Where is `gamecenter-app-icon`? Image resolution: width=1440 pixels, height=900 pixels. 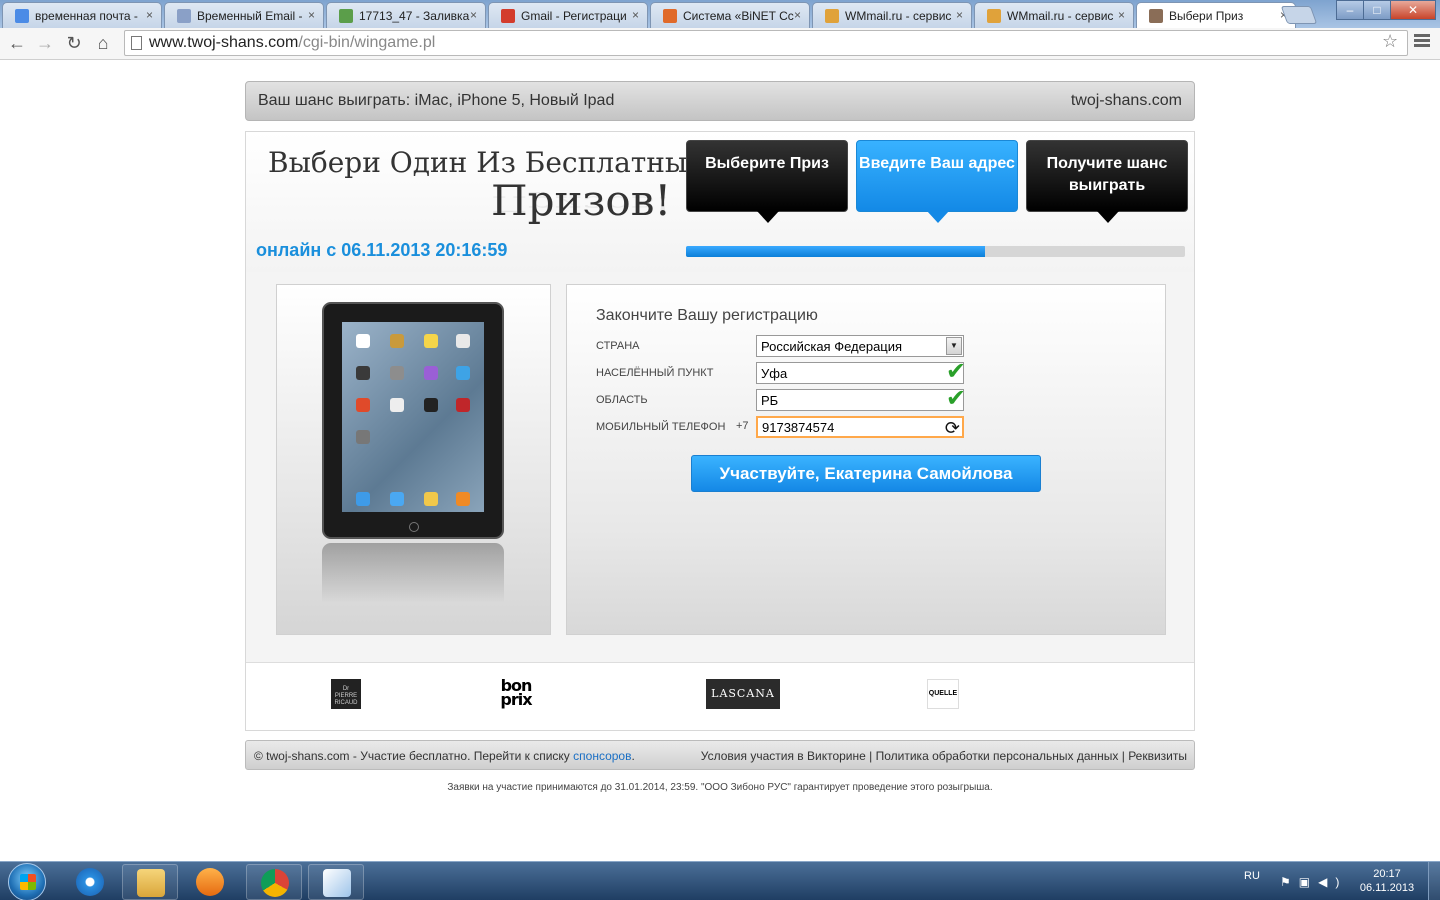 gamecenter-app-icon is located at coordinates (363, 405).